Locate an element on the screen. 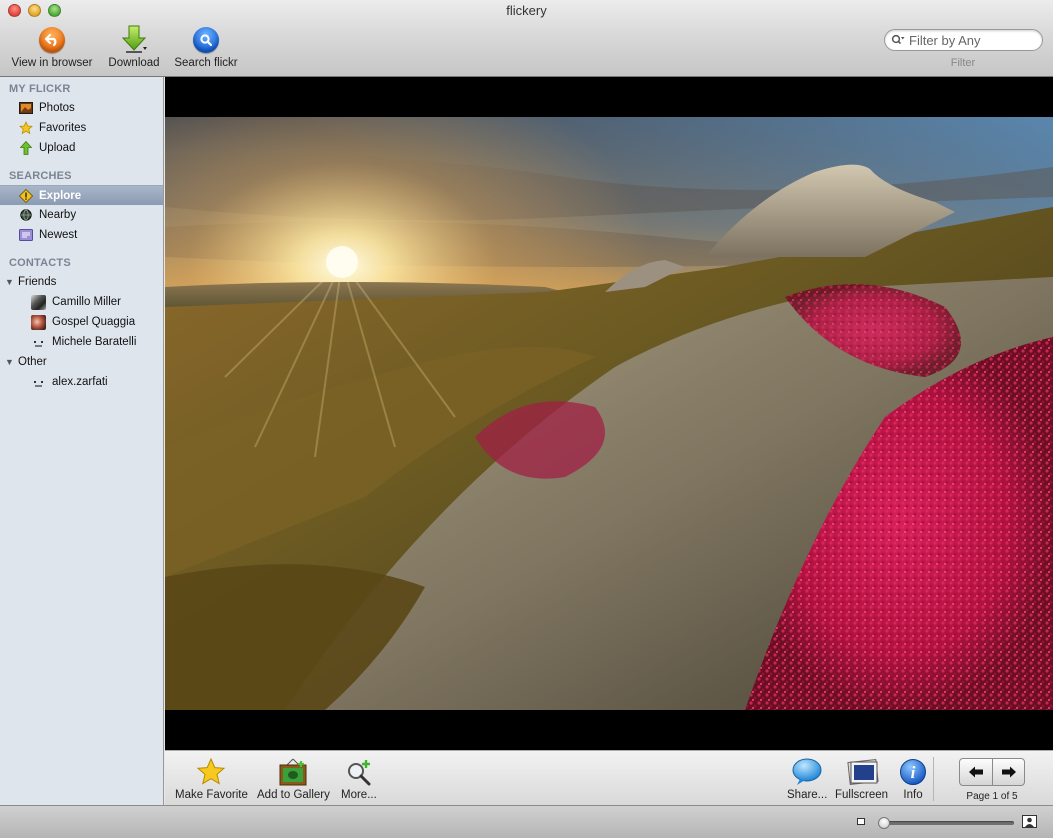  search-flickr-label: Search flickr is located at coordinates (206, 63).